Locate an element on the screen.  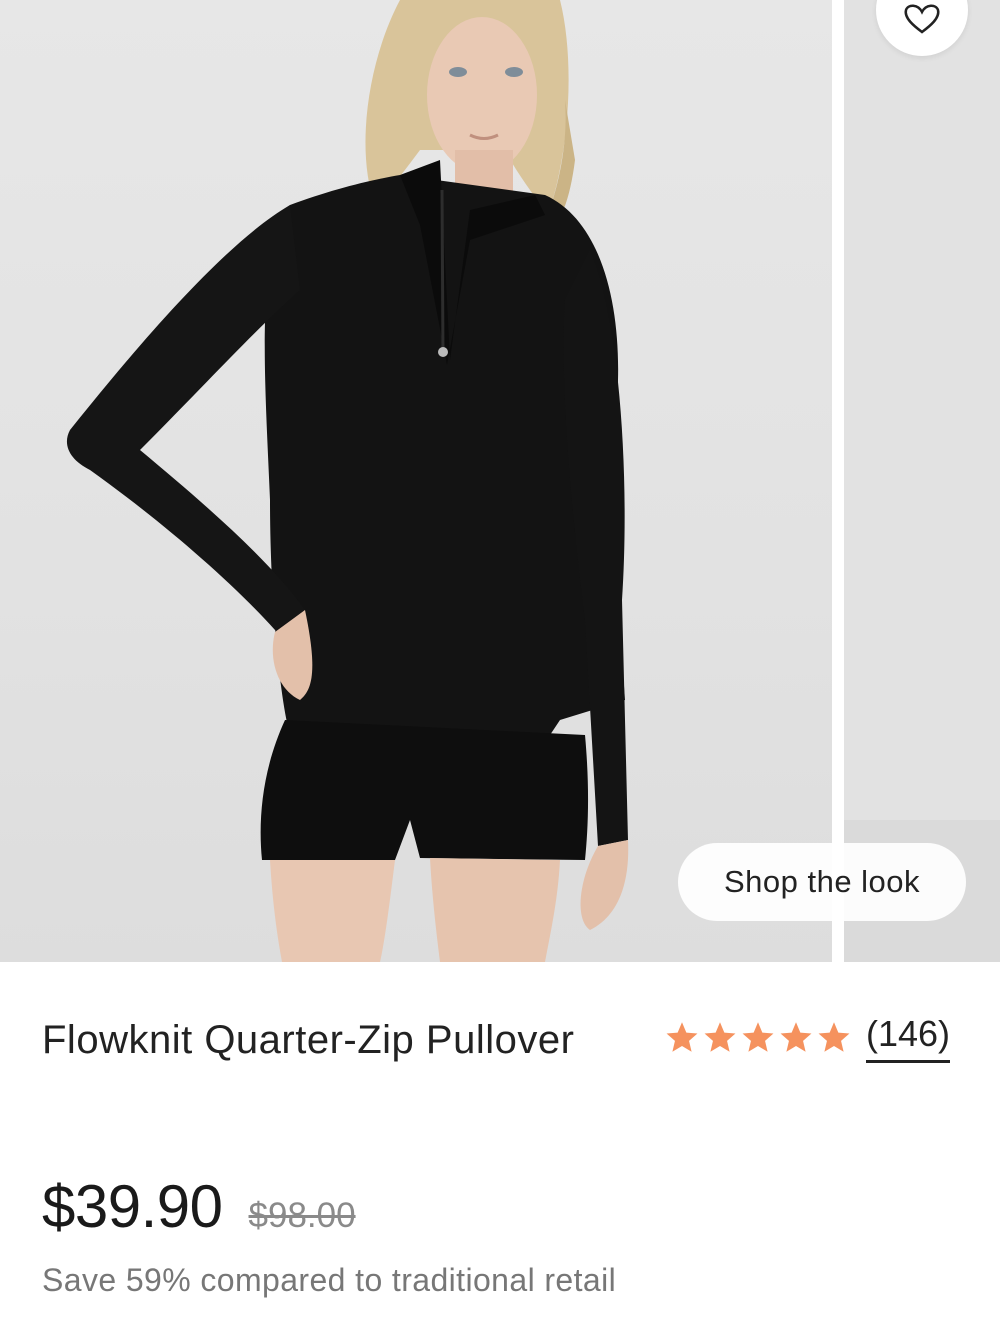
original-price: $98.00 is located at coordinates (302, 1215).